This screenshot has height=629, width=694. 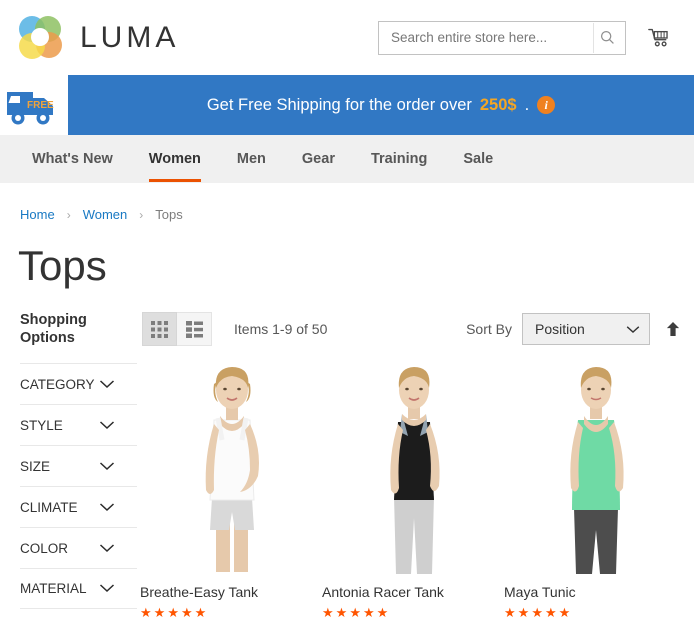 What do you see at coordinates (478, 158) in the screenshot?
I see `nav-item-sale: Sale` at bounding box center [478, 158].